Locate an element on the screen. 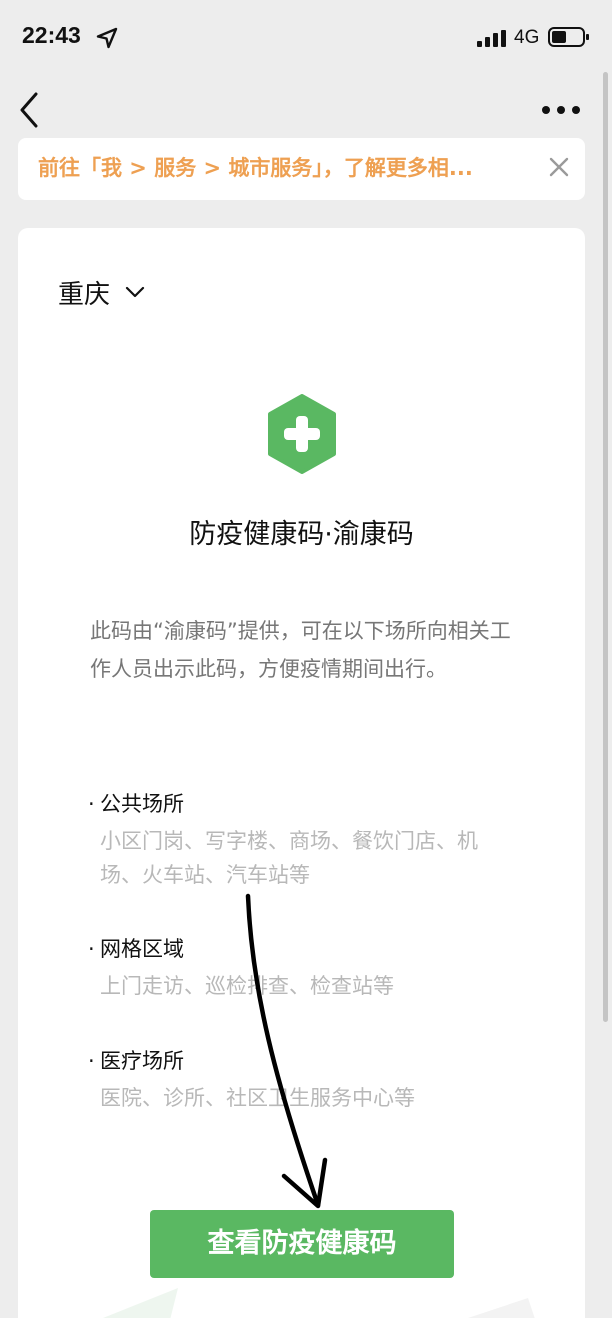 This screenshot has width=612, height=1318. status-time: 22:43 is located at coordinates (51, 35).